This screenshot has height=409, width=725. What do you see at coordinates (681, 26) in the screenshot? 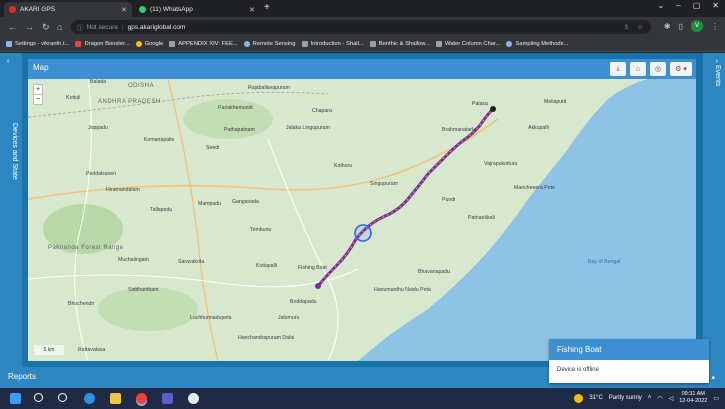
I see `sidepanel-icon: ▯` at bounding box center [681, 26].